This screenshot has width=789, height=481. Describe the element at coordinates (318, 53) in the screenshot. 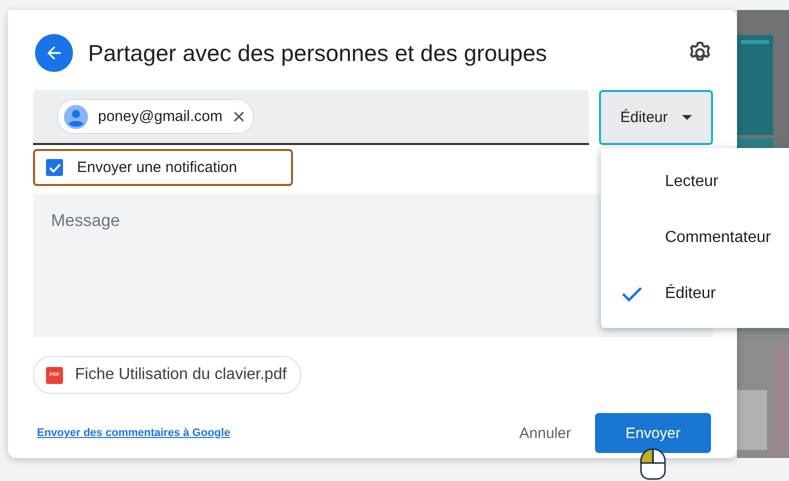

I see `dialog-title: Partager avec des personnes et des groupes` at that location.